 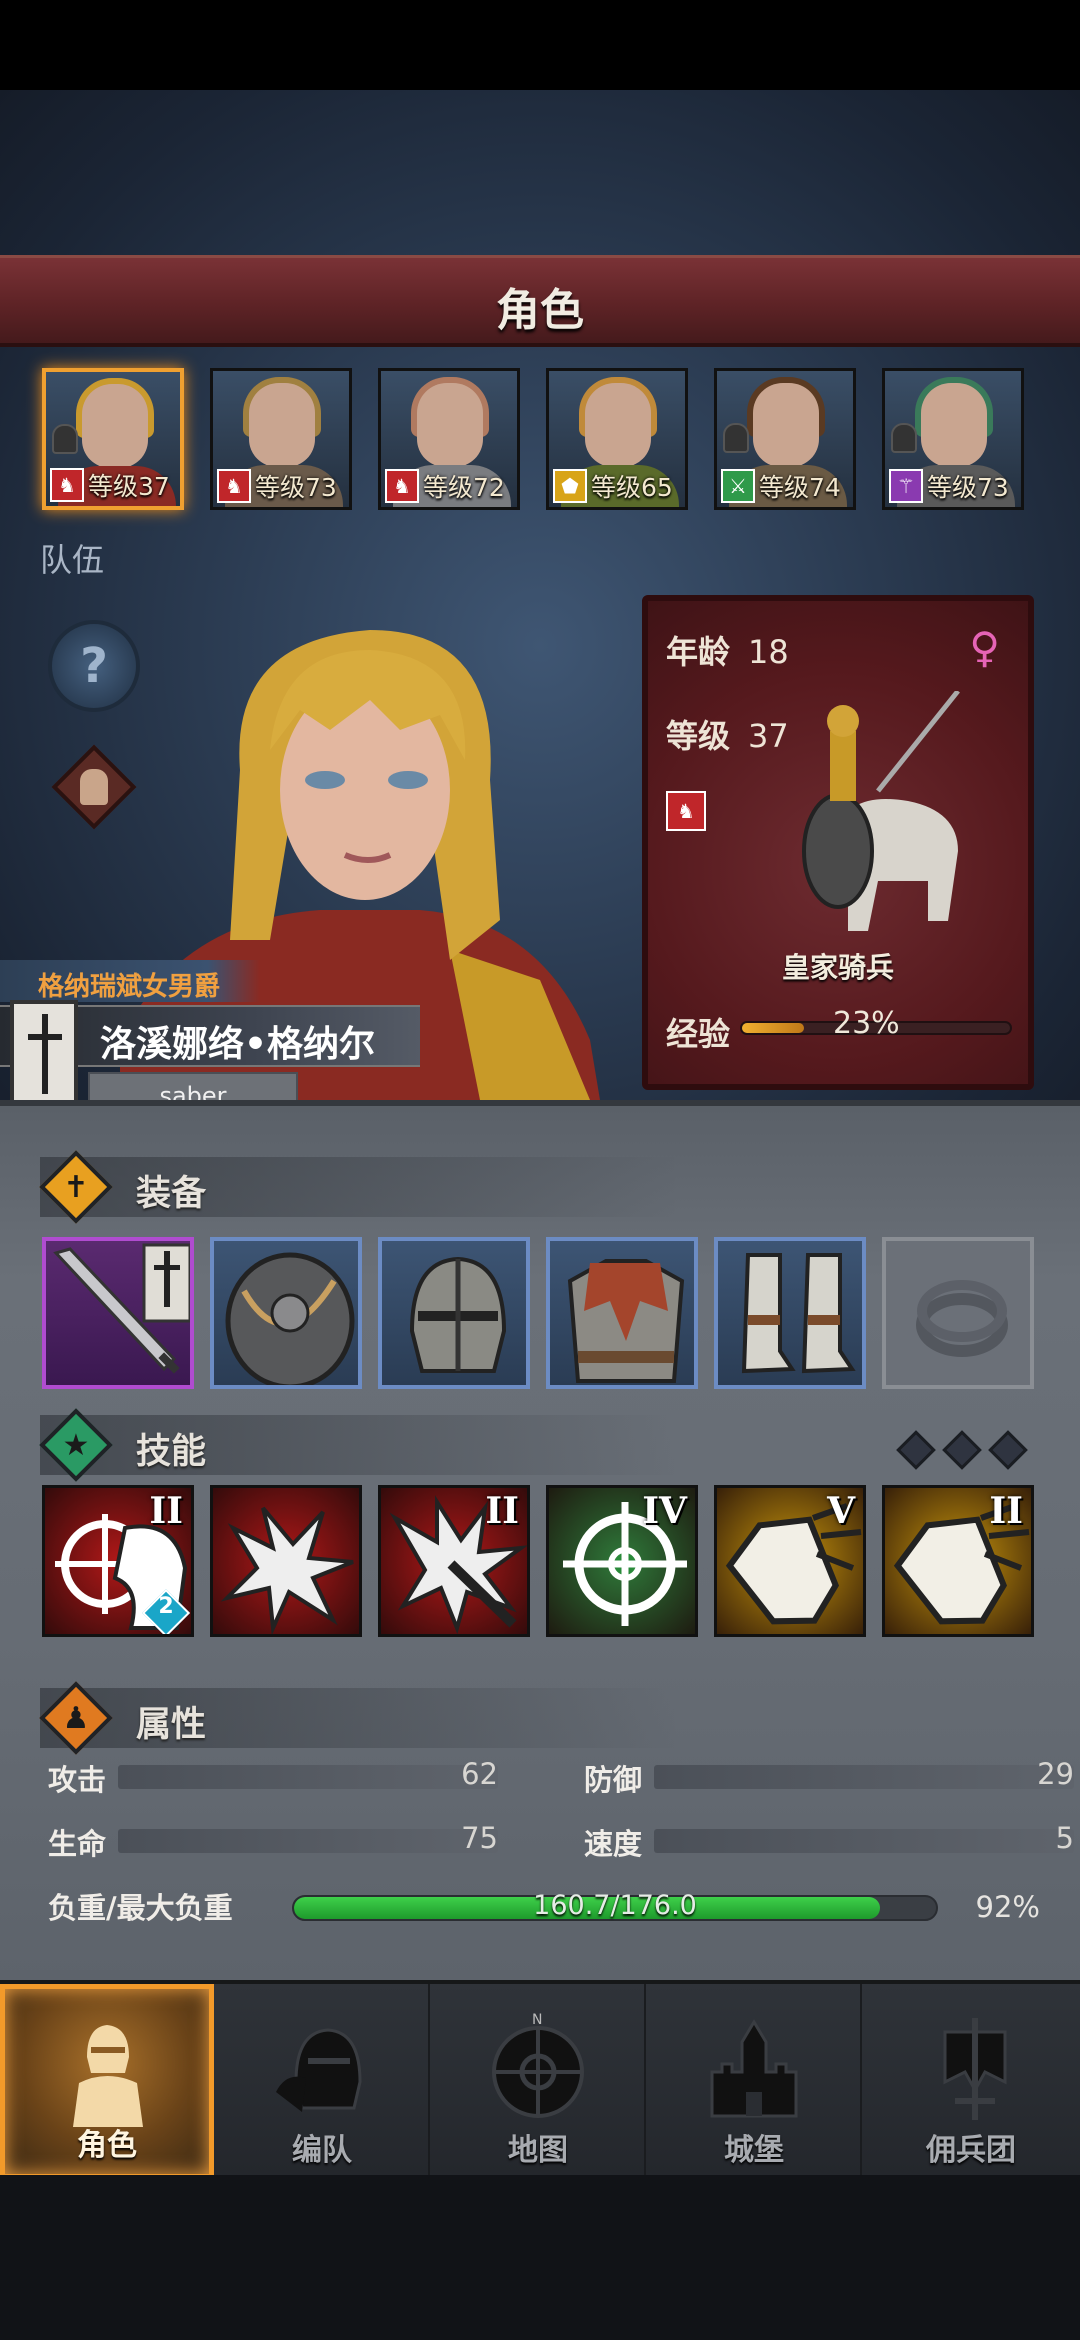 I want to click on speed-label: 速度, so click(x=613, y=1844).